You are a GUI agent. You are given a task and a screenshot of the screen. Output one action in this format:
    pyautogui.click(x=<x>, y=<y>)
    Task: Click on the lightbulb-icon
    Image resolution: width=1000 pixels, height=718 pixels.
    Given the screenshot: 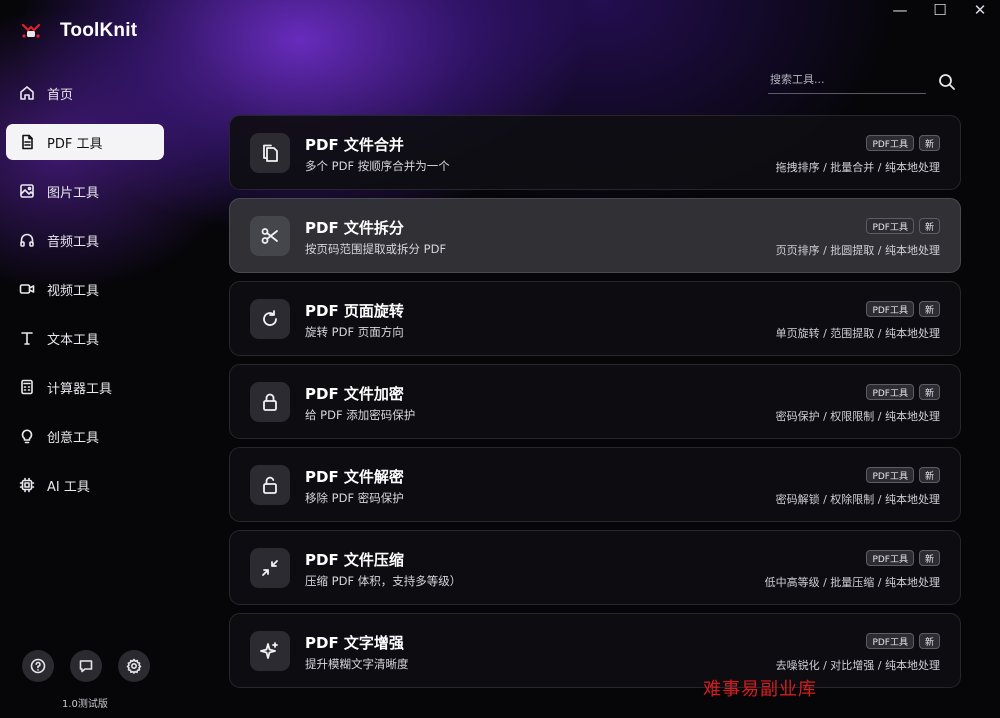 What is the action you would take?
    pyautogui.click(x=27, y=436)
    